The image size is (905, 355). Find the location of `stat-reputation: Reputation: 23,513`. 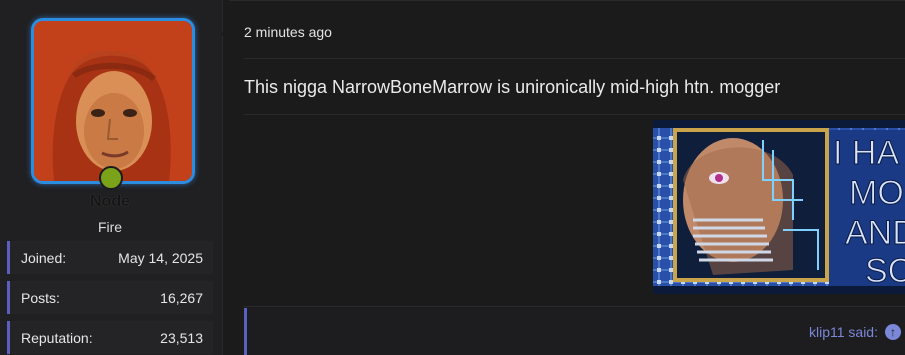

stat-reputation: Reputation: 23,513 is located at coordinates (110, 337).